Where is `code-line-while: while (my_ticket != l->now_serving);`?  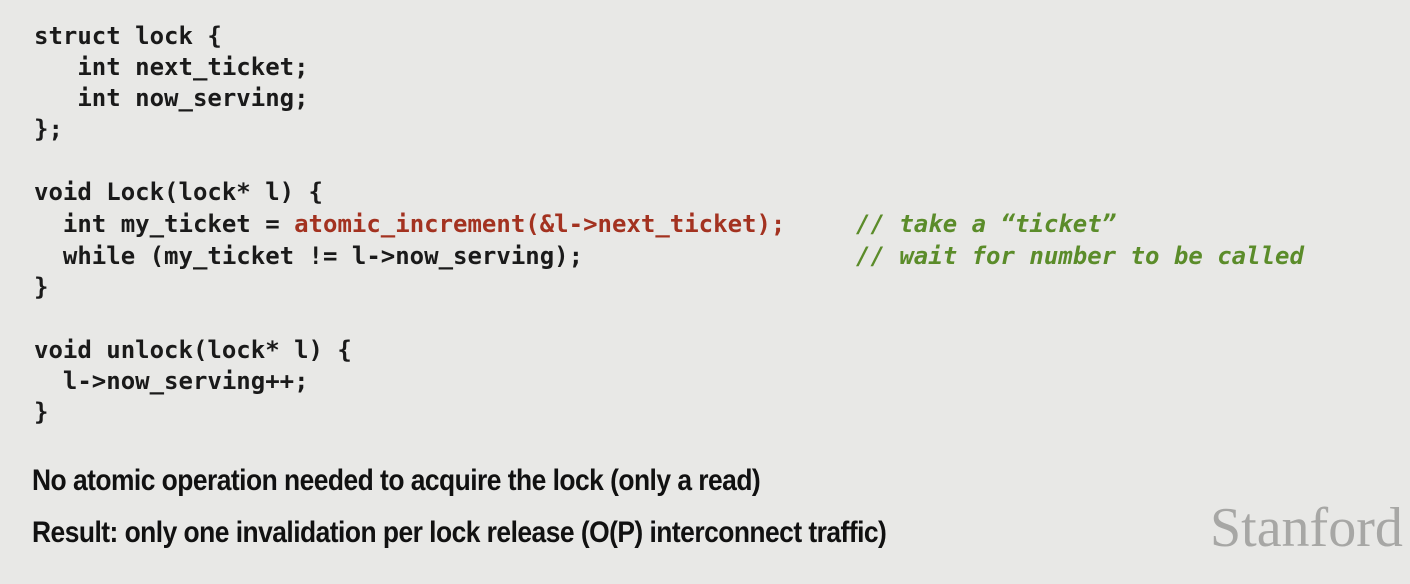 code-line-while: while (my_ticket != l->now_serving); is located at coordinates (309, 256).